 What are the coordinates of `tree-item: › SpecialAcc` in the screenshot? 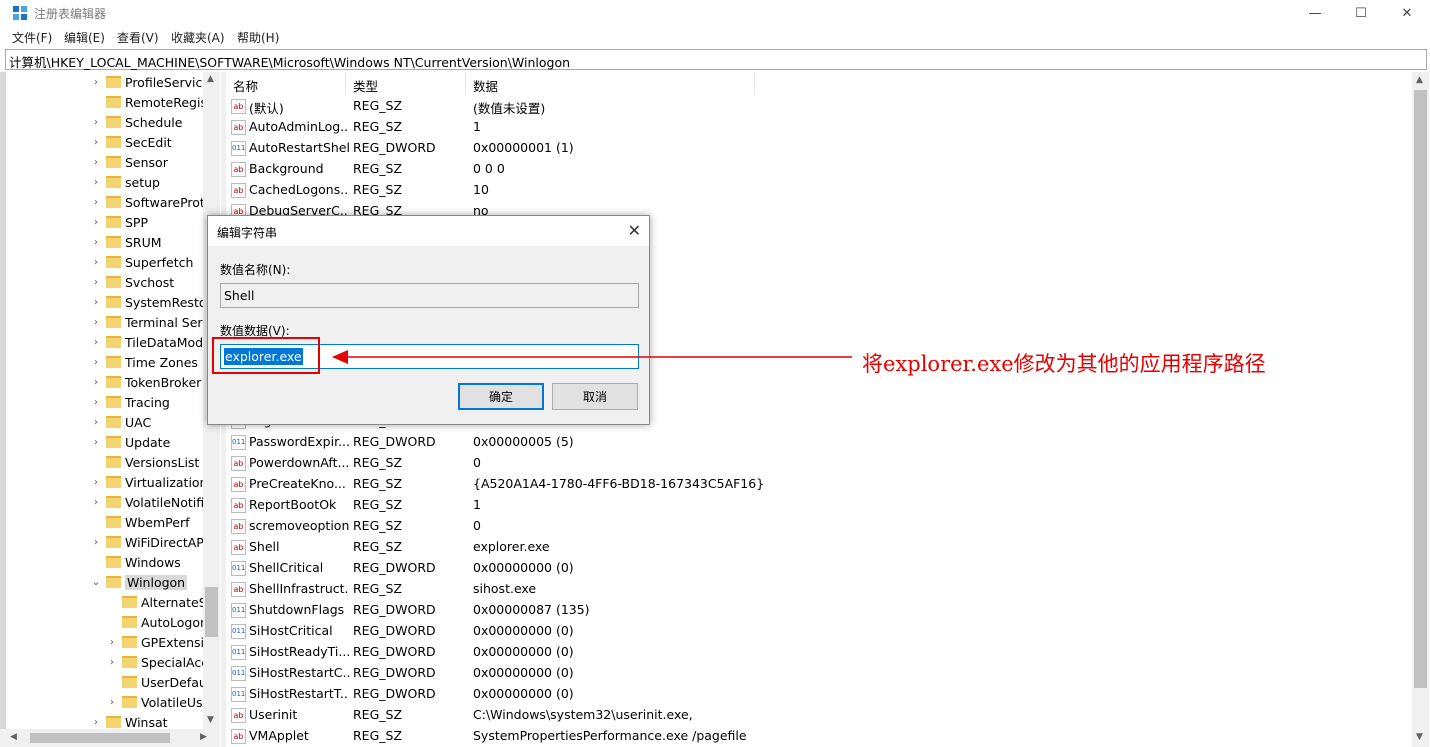 It's located at (157, 662).